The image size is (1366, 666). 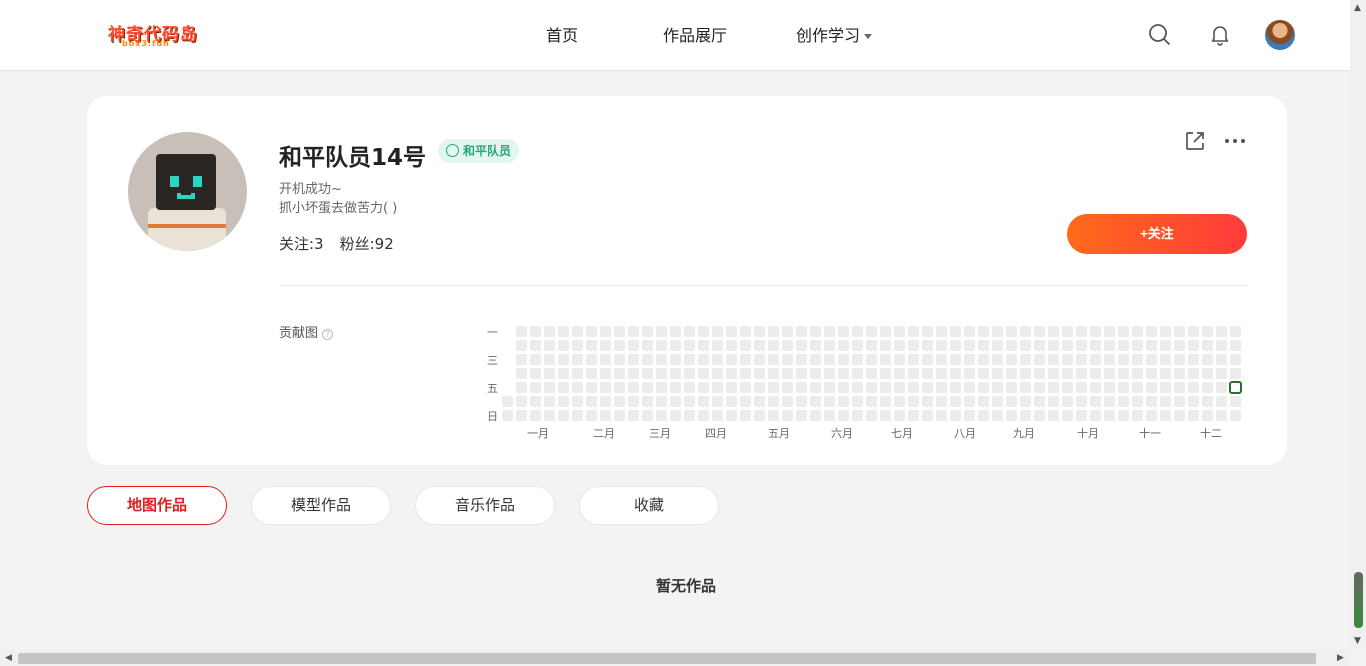 What do you see at coordinates (157, 505) in the screenshot?
I see `tab-map-works: 地图作品` at bounding box center [157, 505].